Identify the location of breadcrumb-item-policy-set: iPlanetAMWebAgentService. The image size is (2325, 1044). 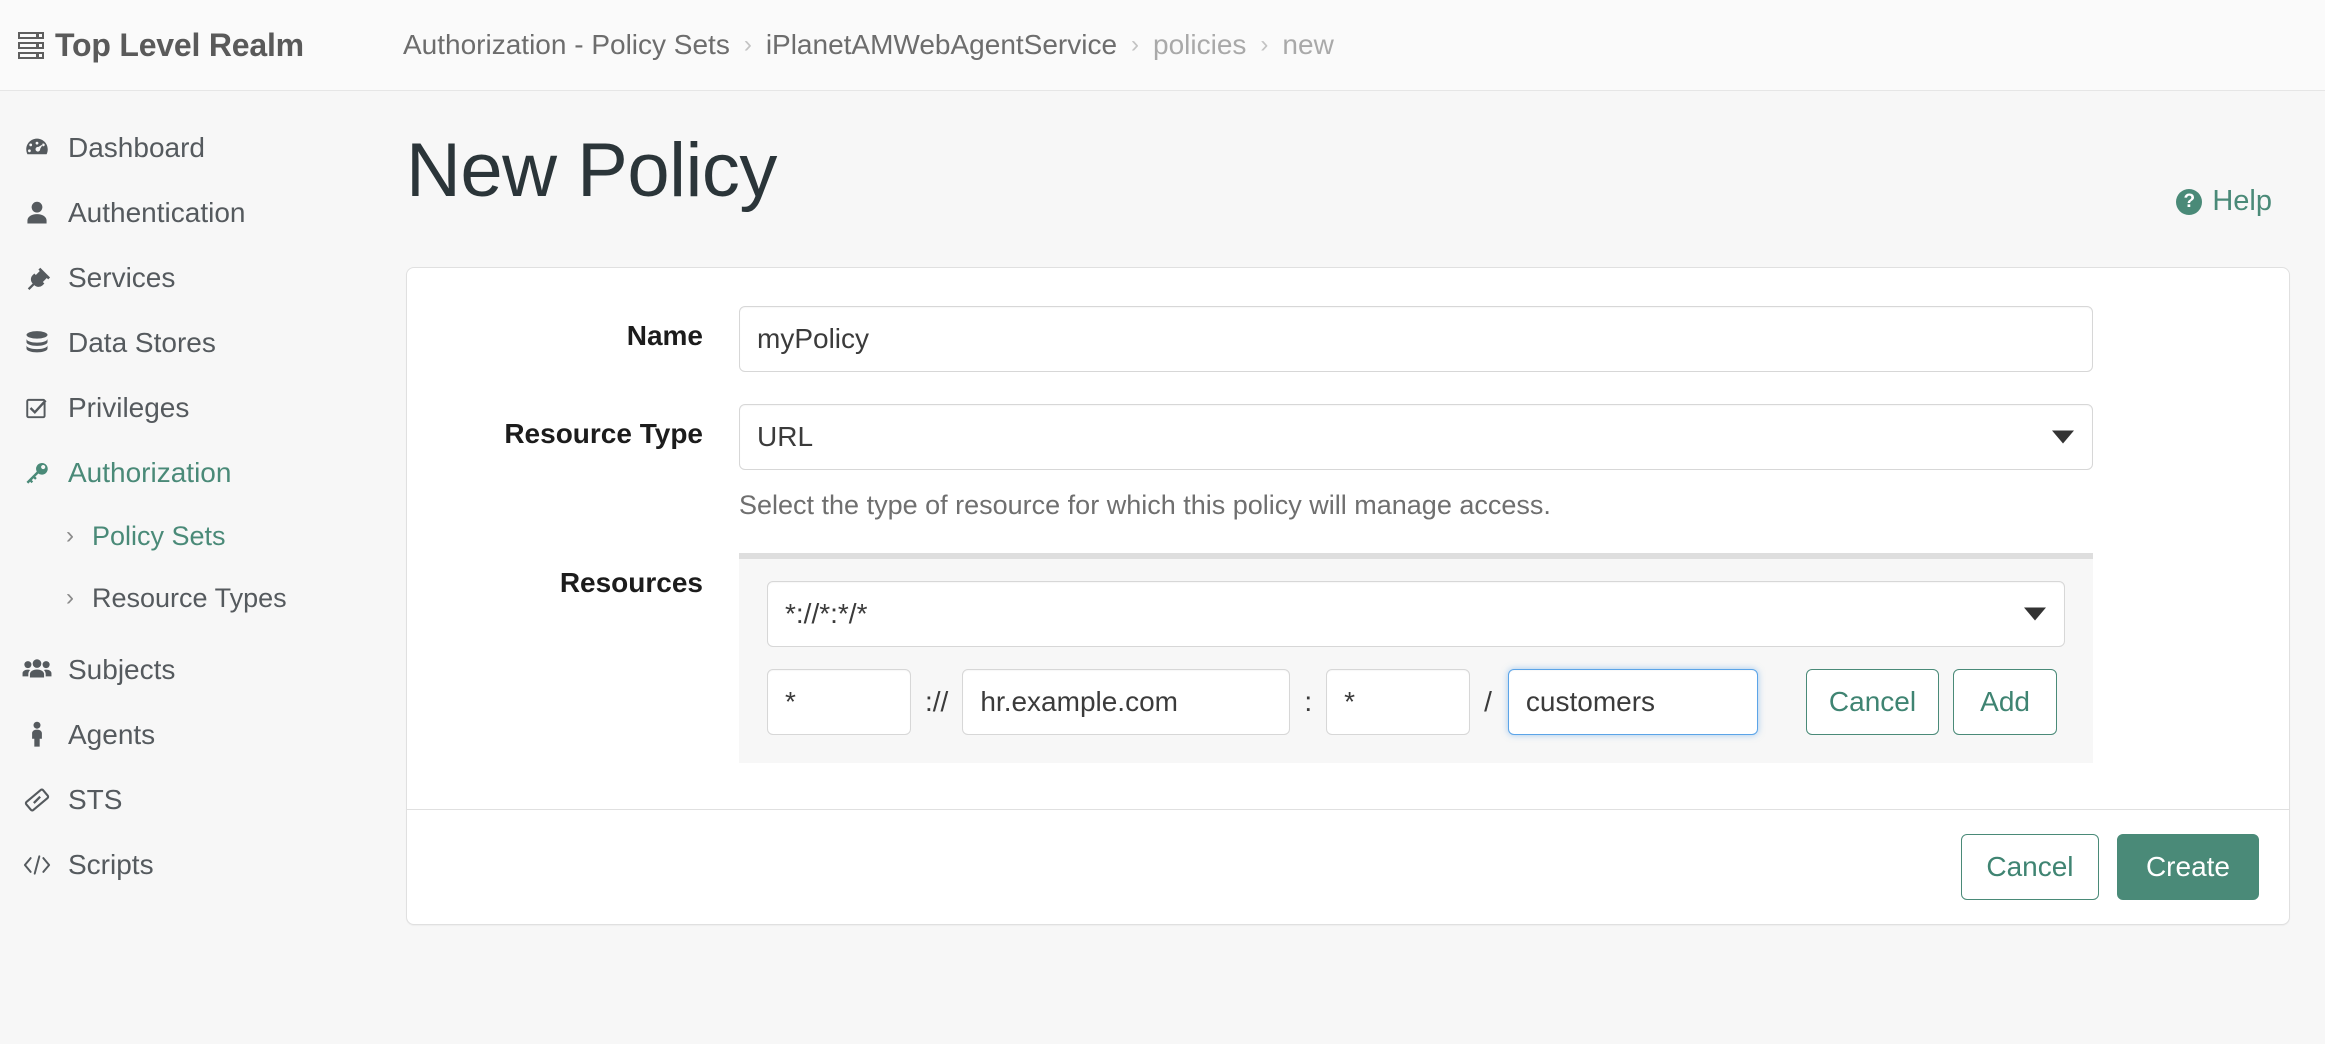
(941, 45).